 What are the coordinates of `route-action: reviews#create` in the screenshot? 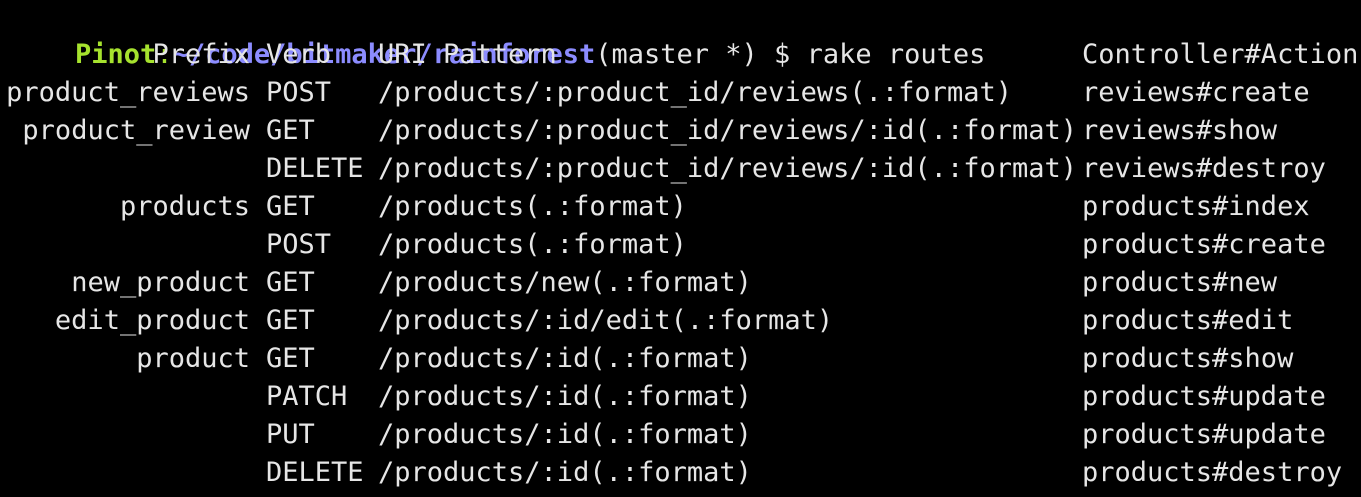 It's located at (1196, 92).